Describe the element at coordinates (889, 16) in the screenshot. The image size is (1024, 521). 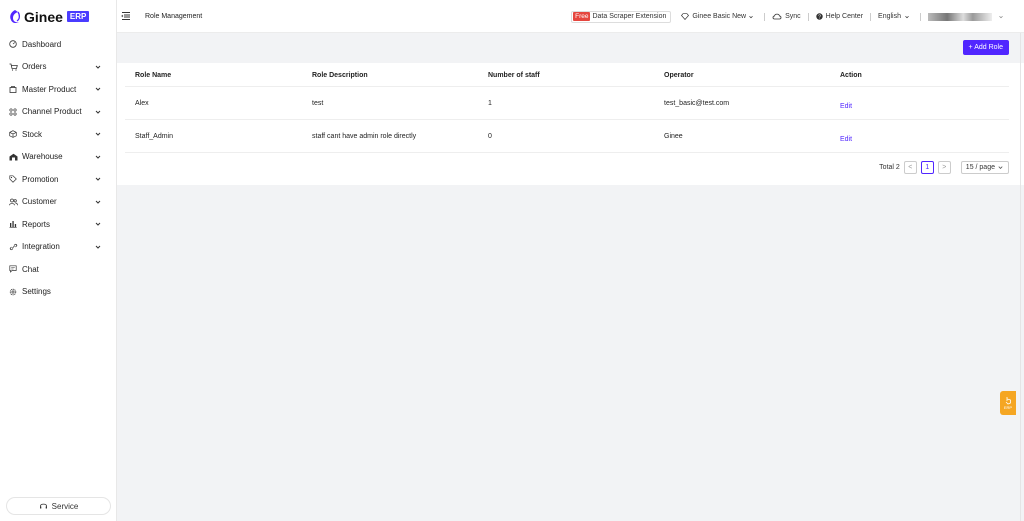
I see `language-label: English` at that location.